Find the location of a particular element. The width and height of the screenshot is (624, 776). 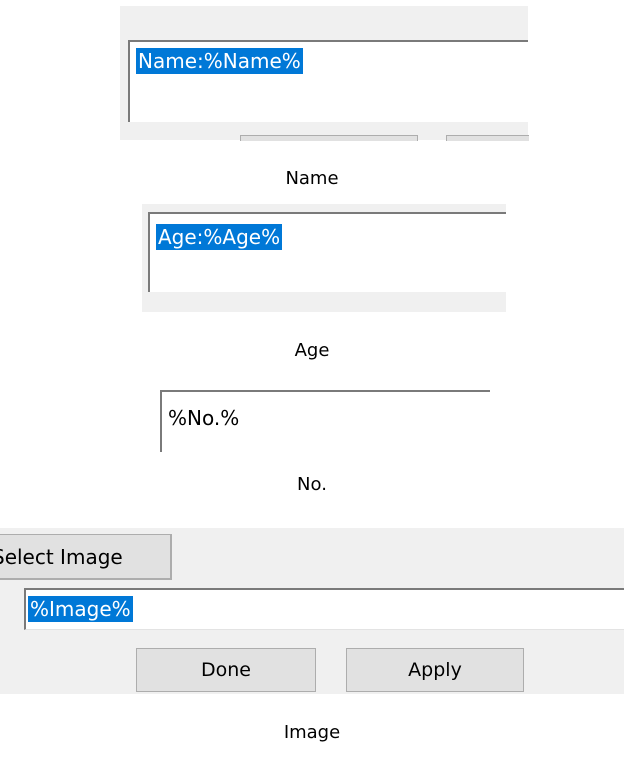

apply-button: Apply is located at coordinates (435, 670).